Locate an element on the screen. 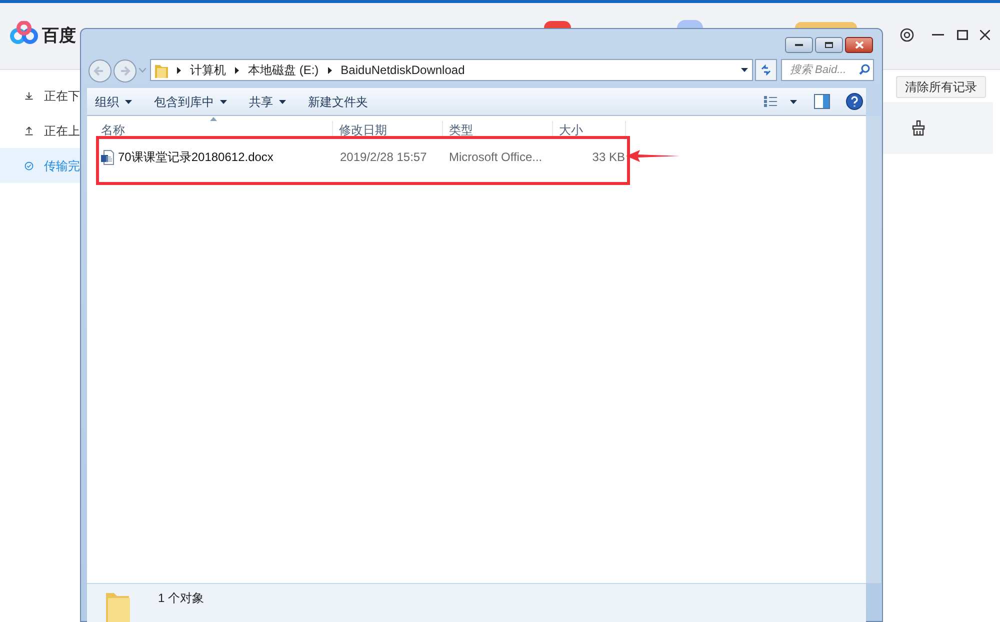  file-name: 70课课堂记录20180612.docx is located at coordinates (196, 157).